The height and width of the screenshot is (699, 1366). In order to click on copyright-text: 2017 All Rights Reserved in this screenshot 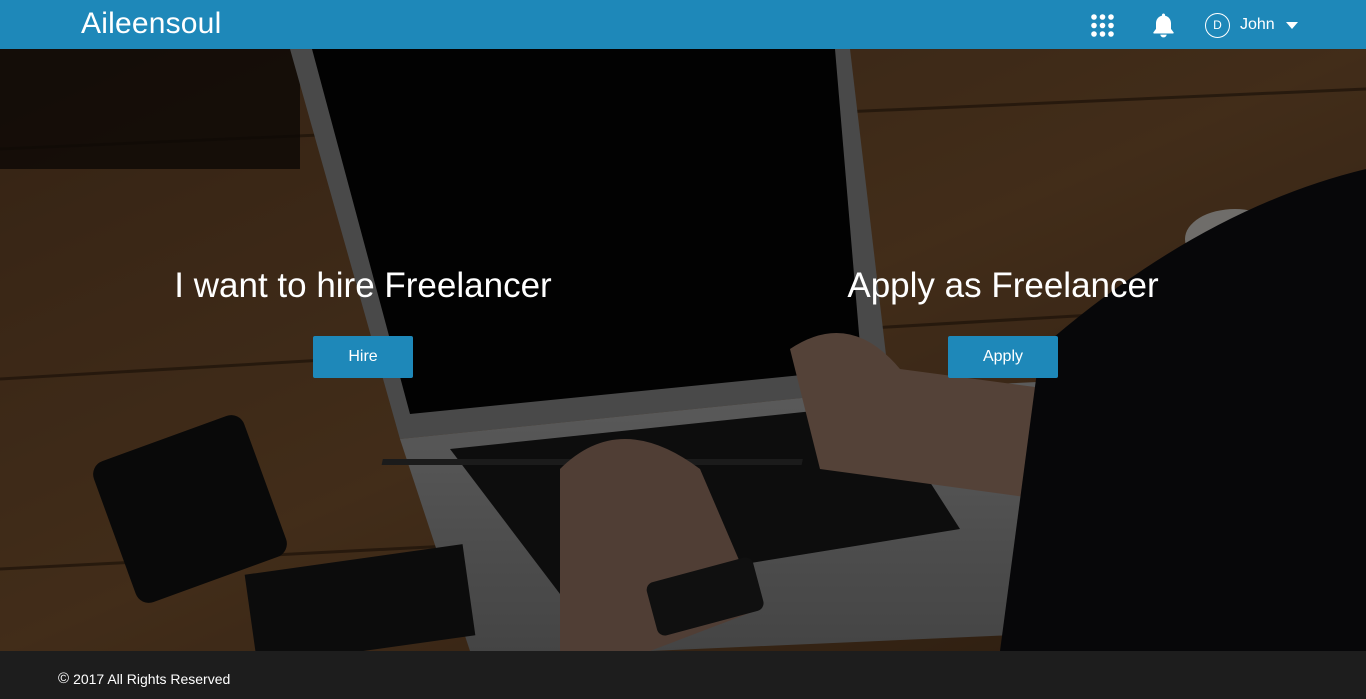, I will do `click(152, 678)`.